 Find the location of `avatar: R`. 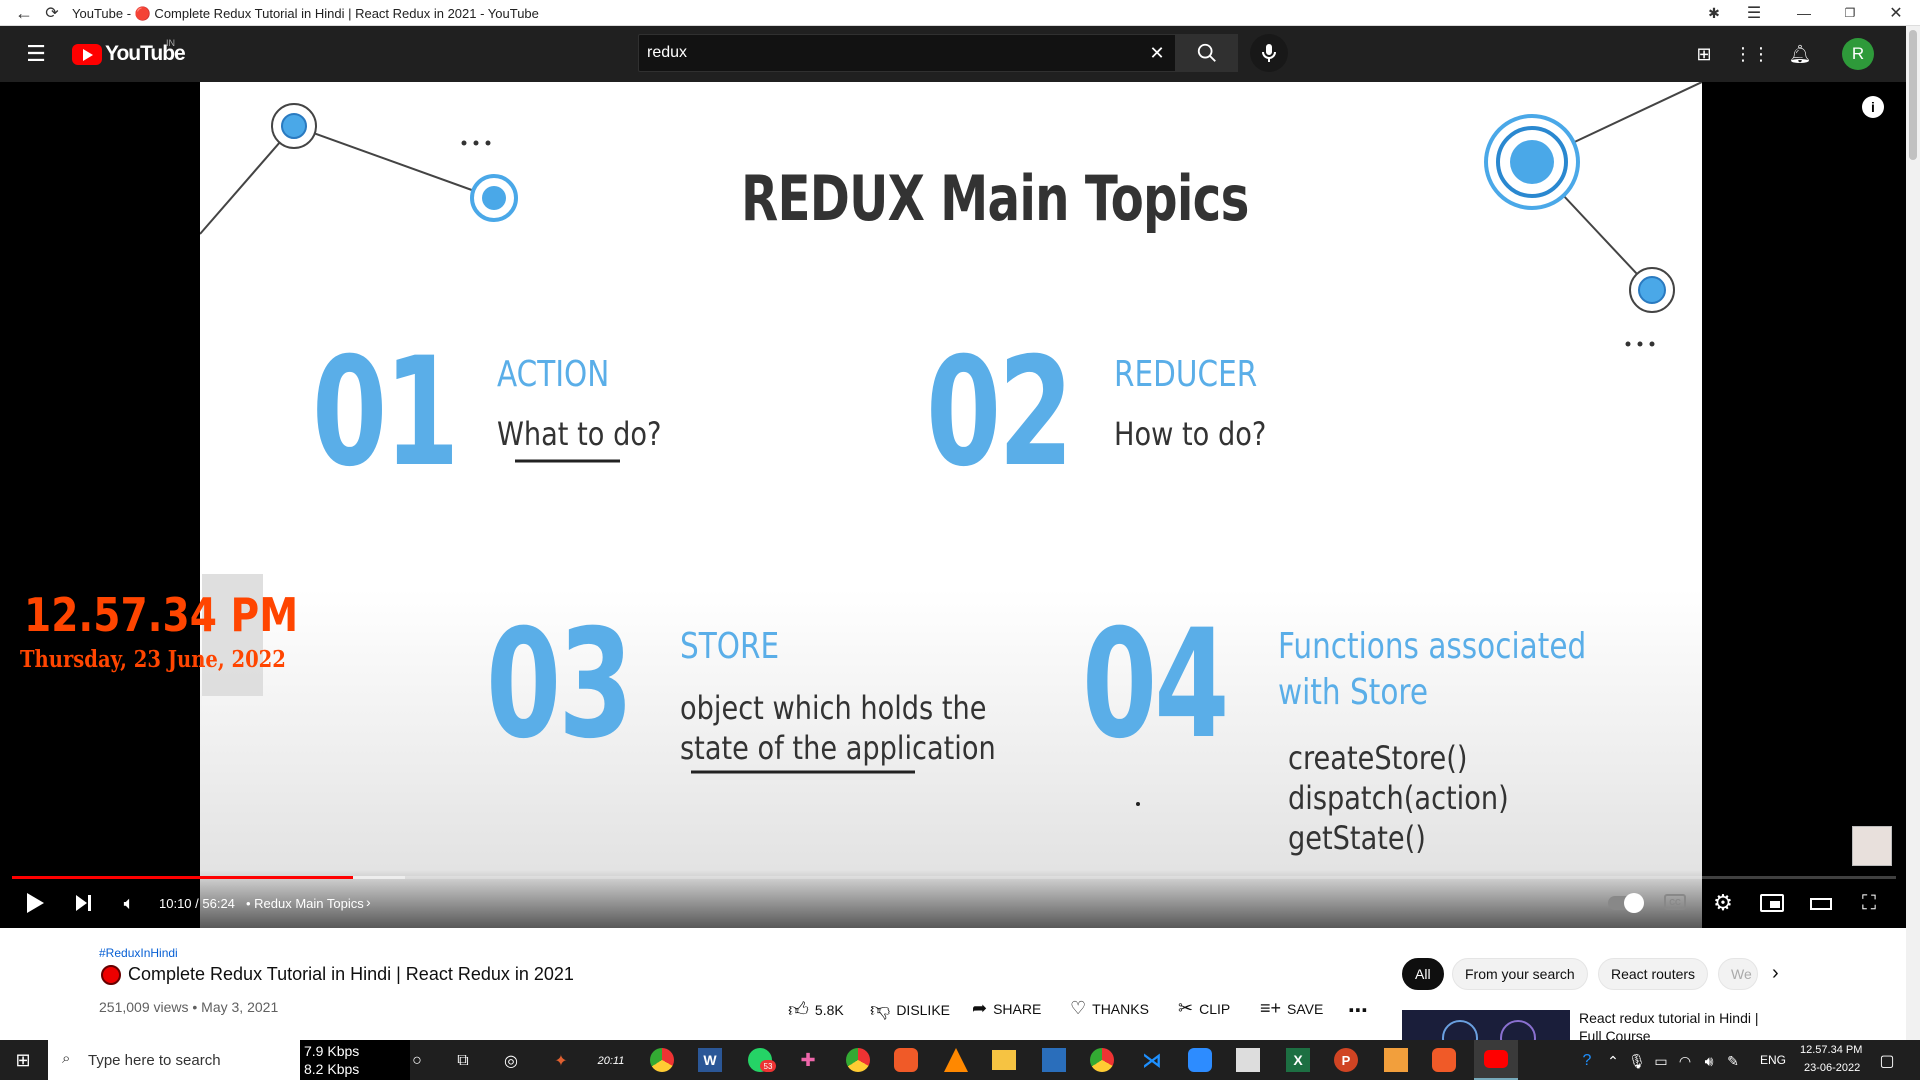

avatar: R is located at coordinates (1858, 54).